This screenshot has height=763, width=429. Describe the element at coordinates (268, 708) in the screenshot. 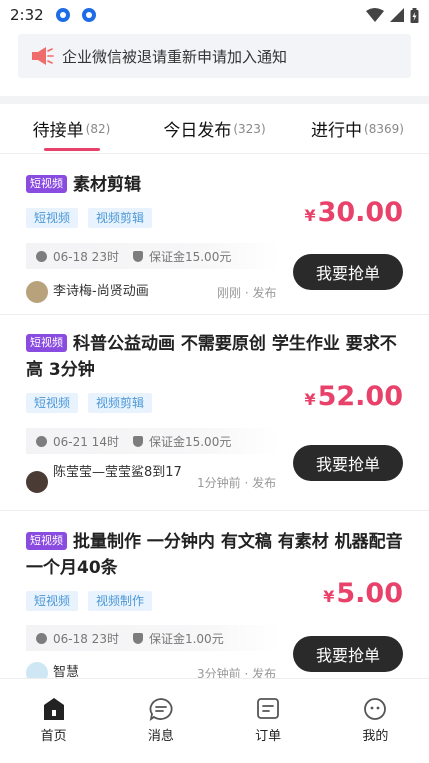

I see `order-icon` at that location.